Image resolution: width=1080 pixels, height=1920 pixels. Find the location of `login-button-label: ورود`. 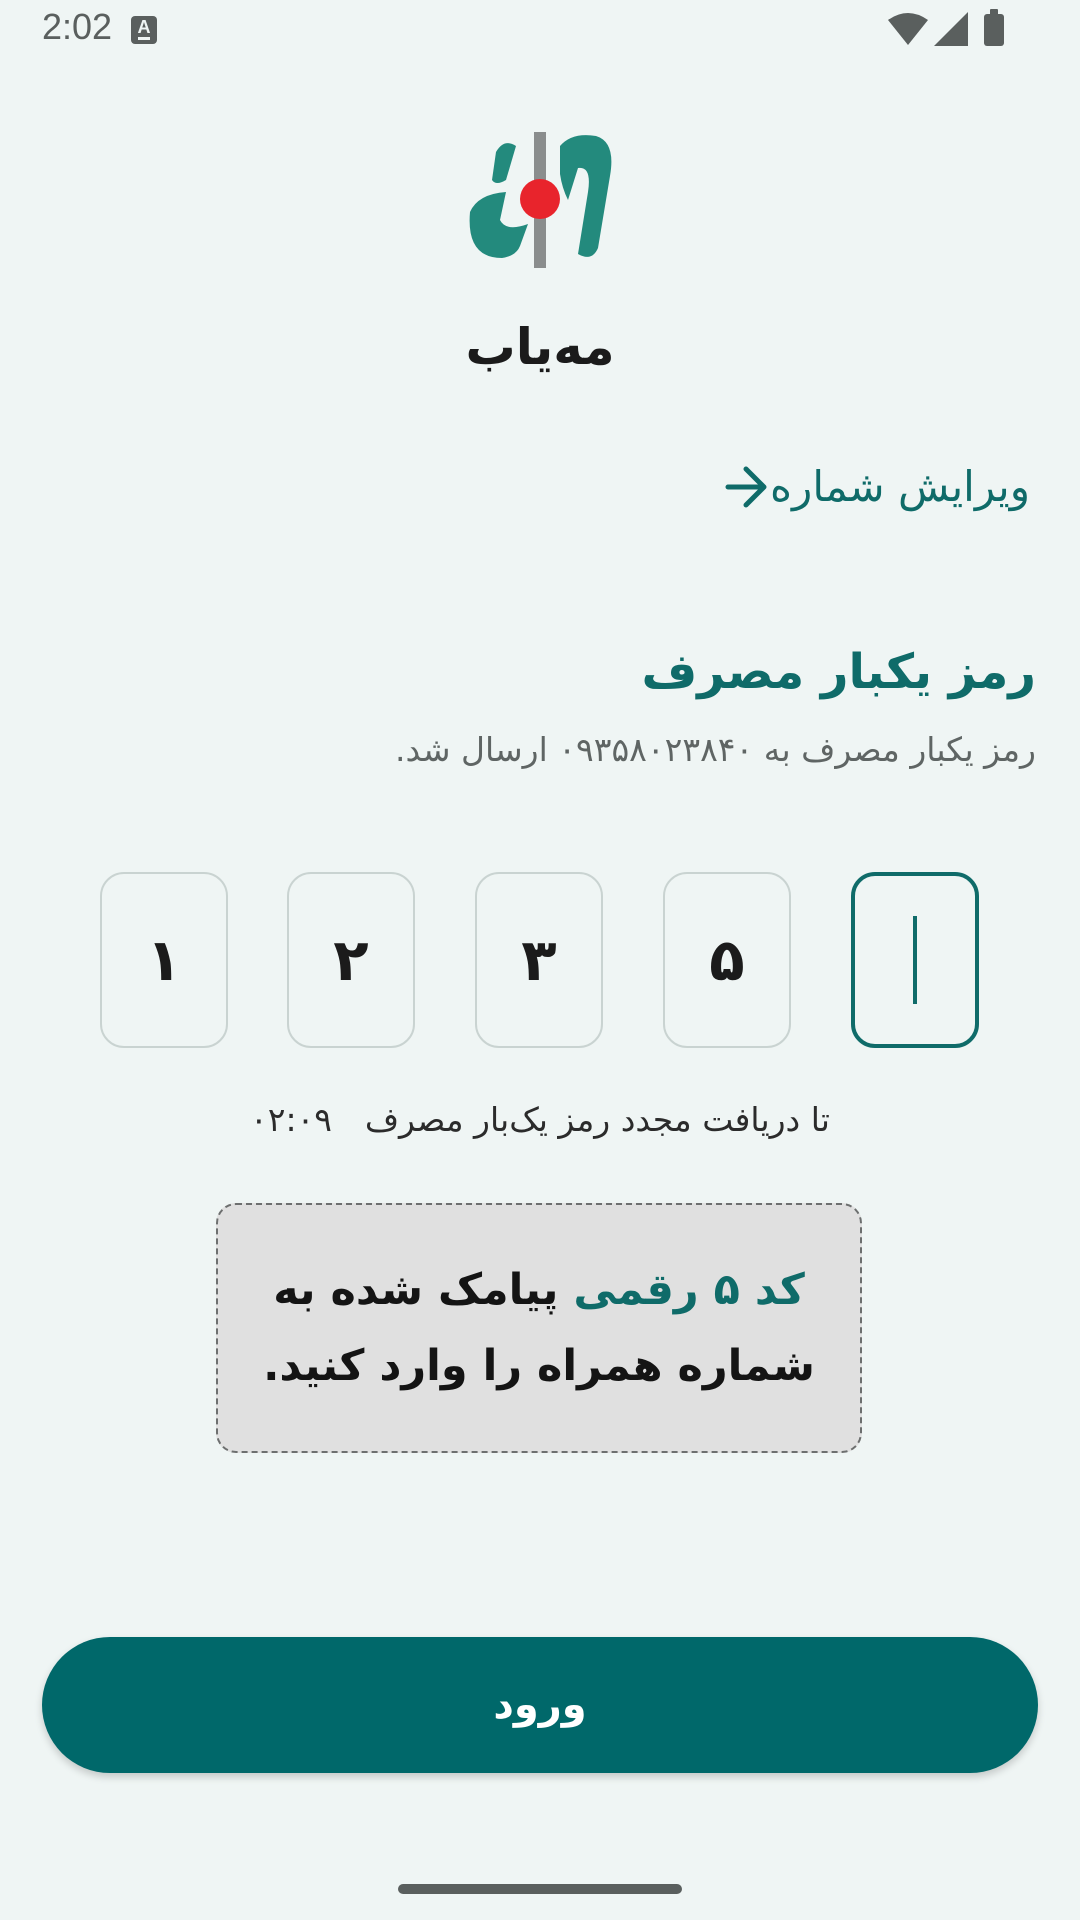

login-button-label: ورود is located at coordinates (540, 1705).